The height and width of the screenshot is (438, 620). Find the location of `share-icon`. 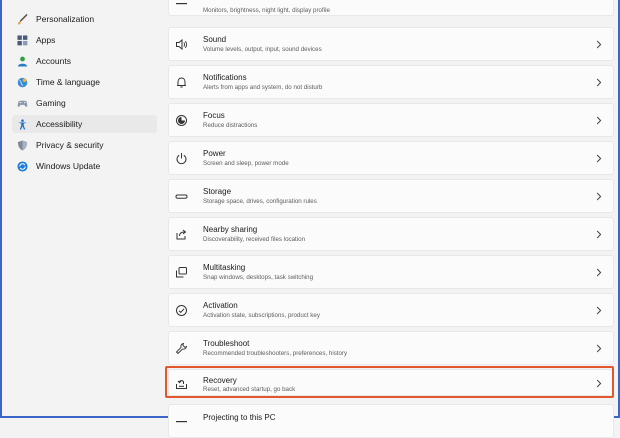

share-icon is located at coordinates (181, 234).